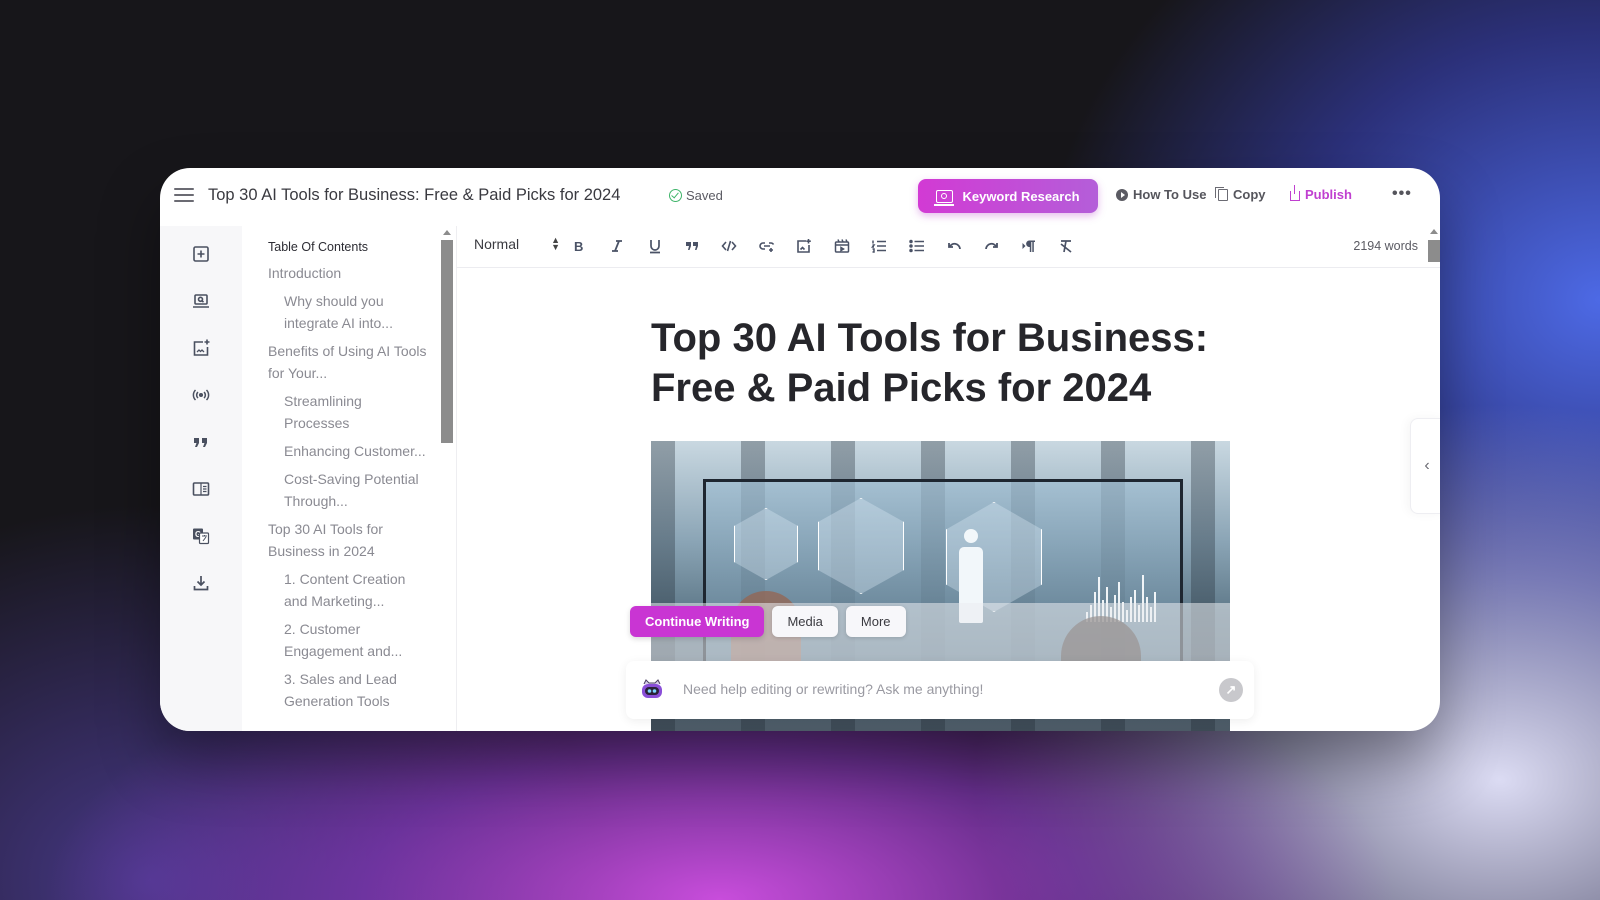  Describe the element at coordinates (1221, 193) in the screenshot. I see `copy-icon` at that location.